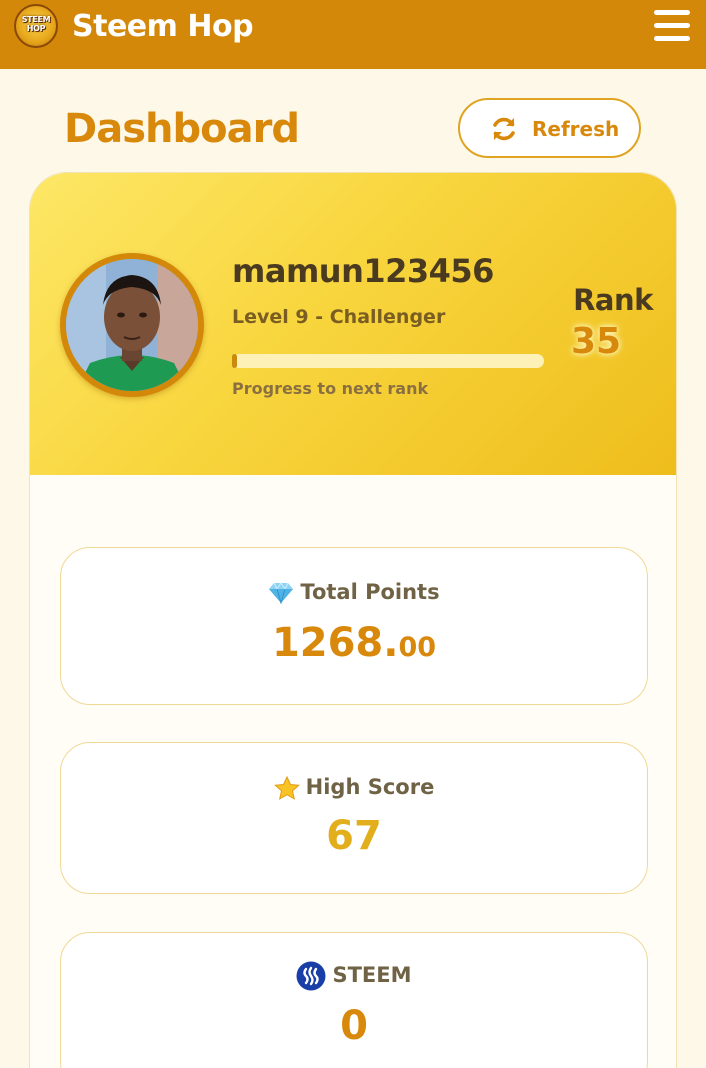 The height and width of the screenshot is (1068, 706). What do you see at coordinates (363, 271) in the screenshot?
I see `username: mamun123456` at bounding box center [363, 271].